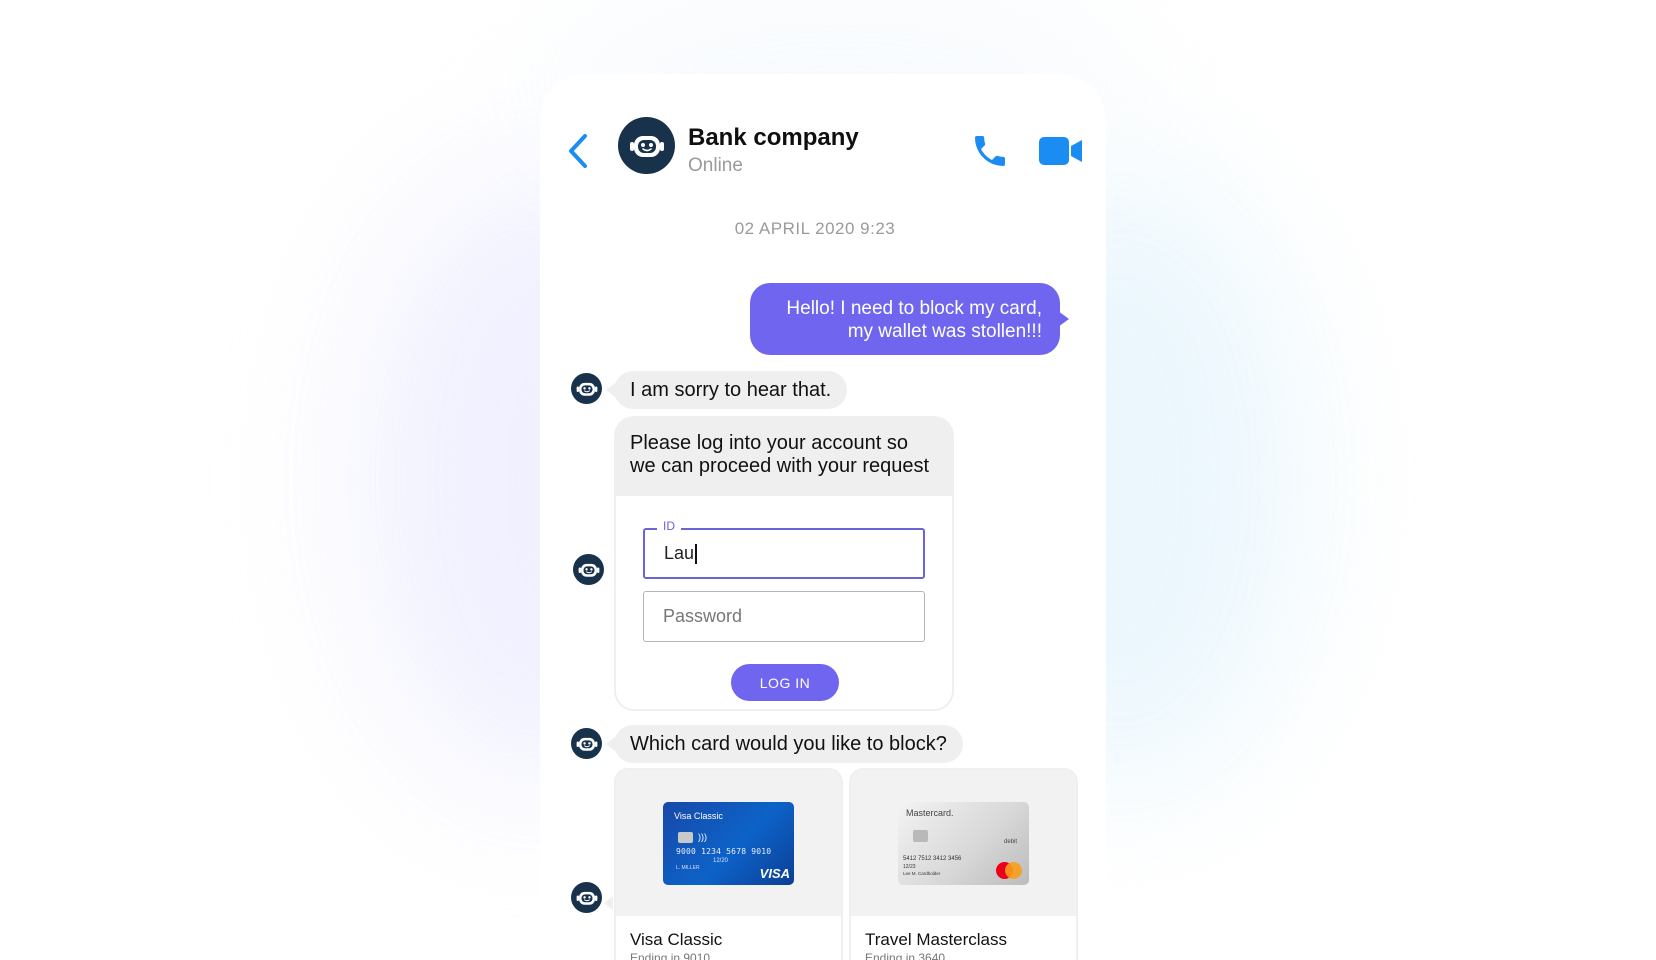 This screenshot has width=1656, height=960. I want to click on card-image-number: 9000 1234 5678 9010, so click(724, 851).